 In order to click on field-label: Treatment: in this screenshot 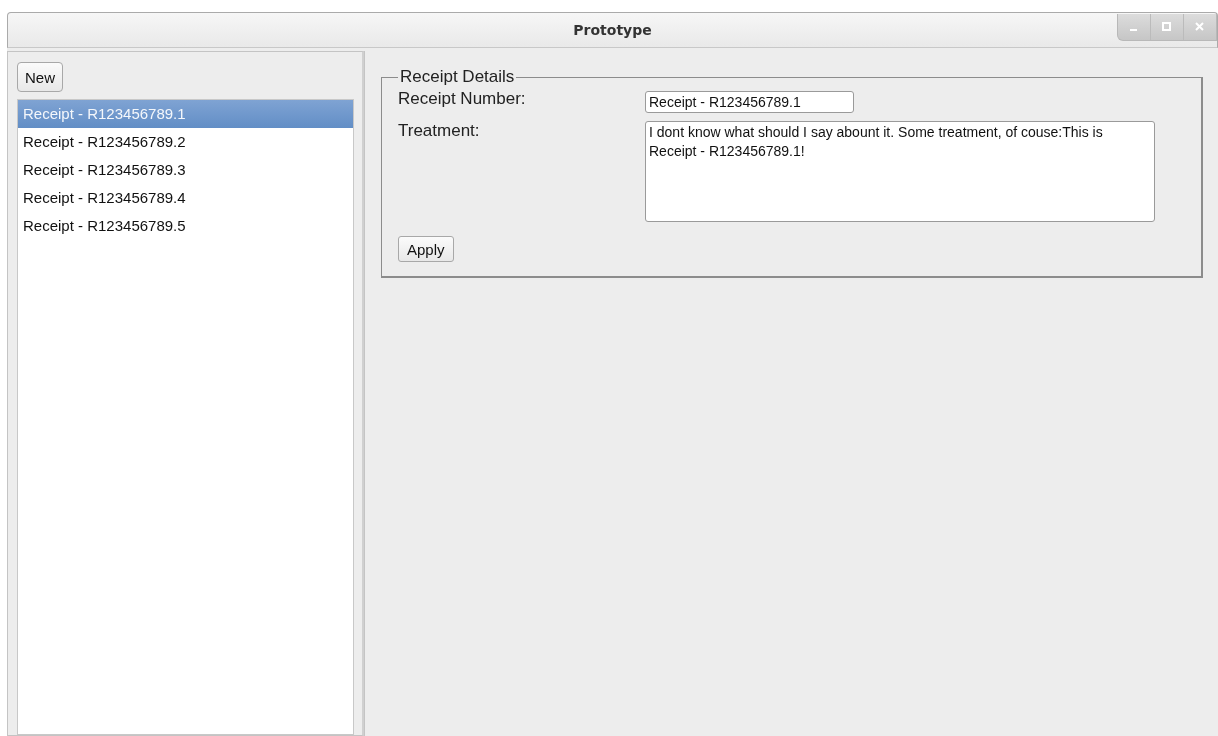, I will do `click(439, 131)`.